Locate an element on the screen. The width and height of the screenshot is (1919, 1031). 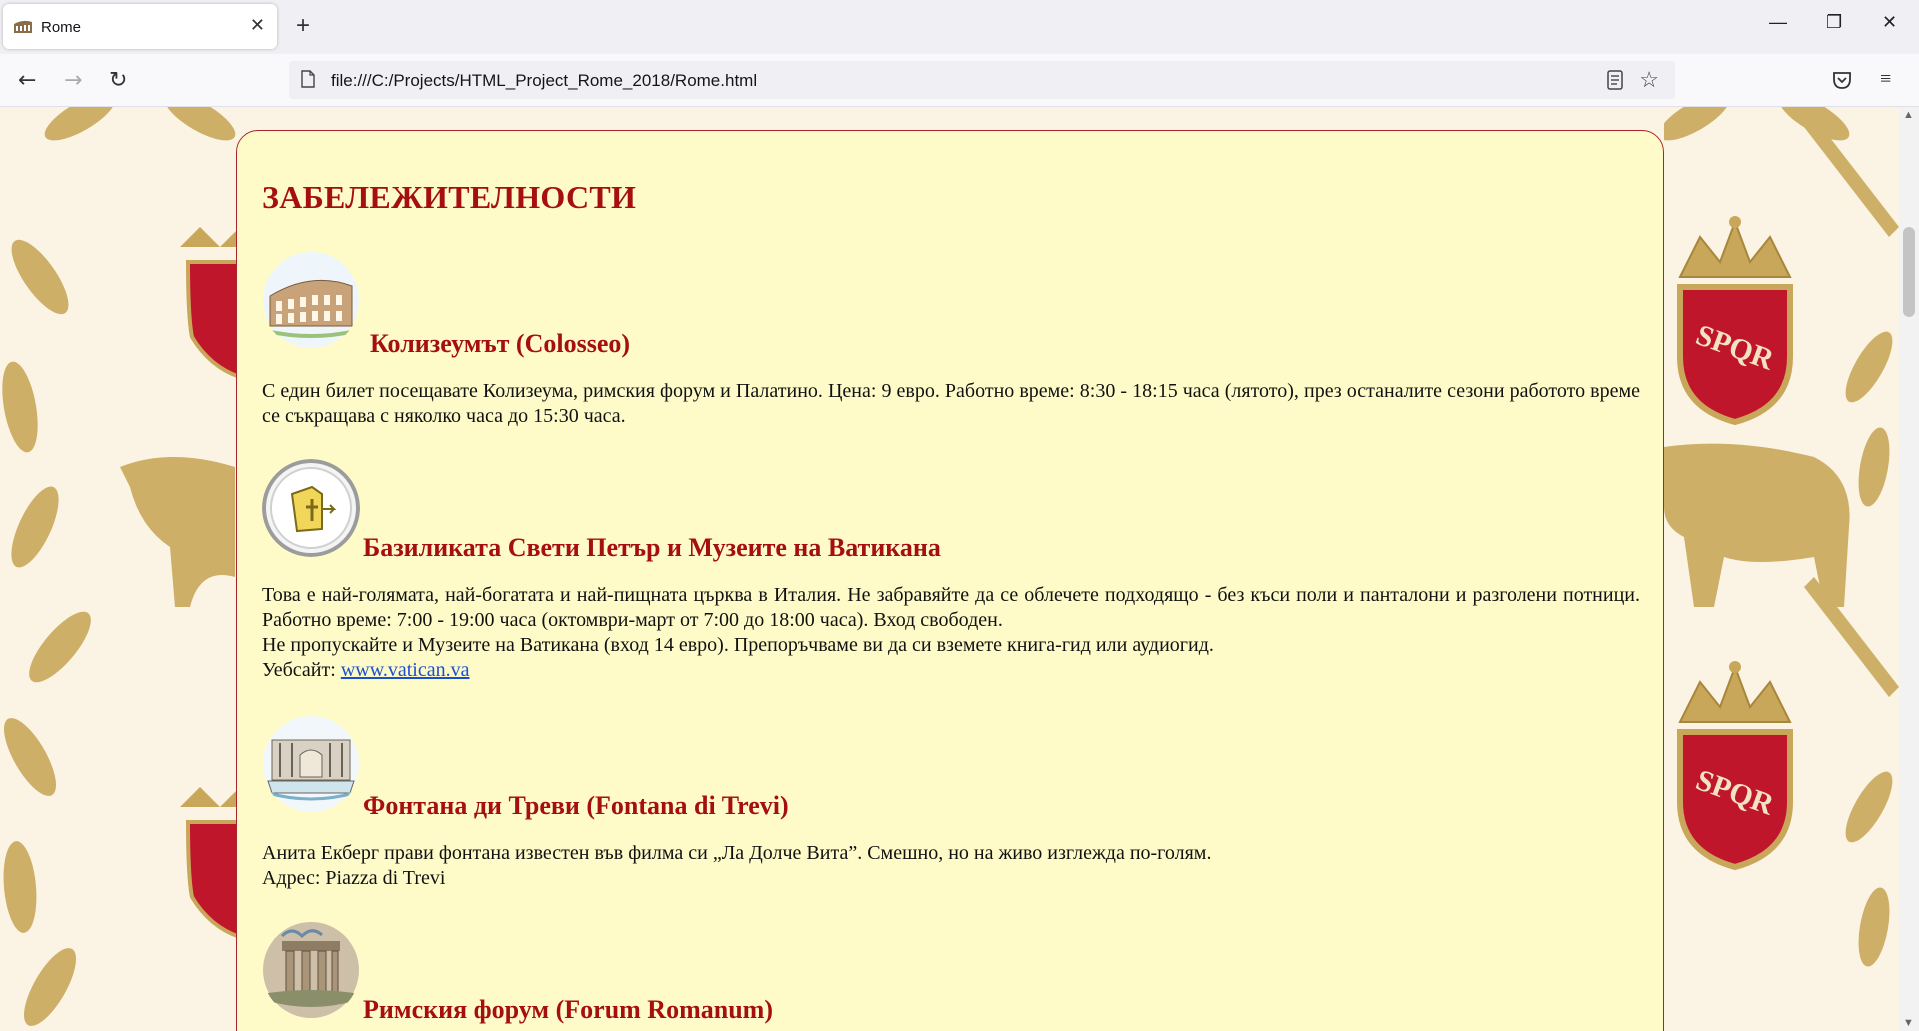
tab-bar: Rome ✕ + — ❐ ✕ is located at coordinates (959, 27).